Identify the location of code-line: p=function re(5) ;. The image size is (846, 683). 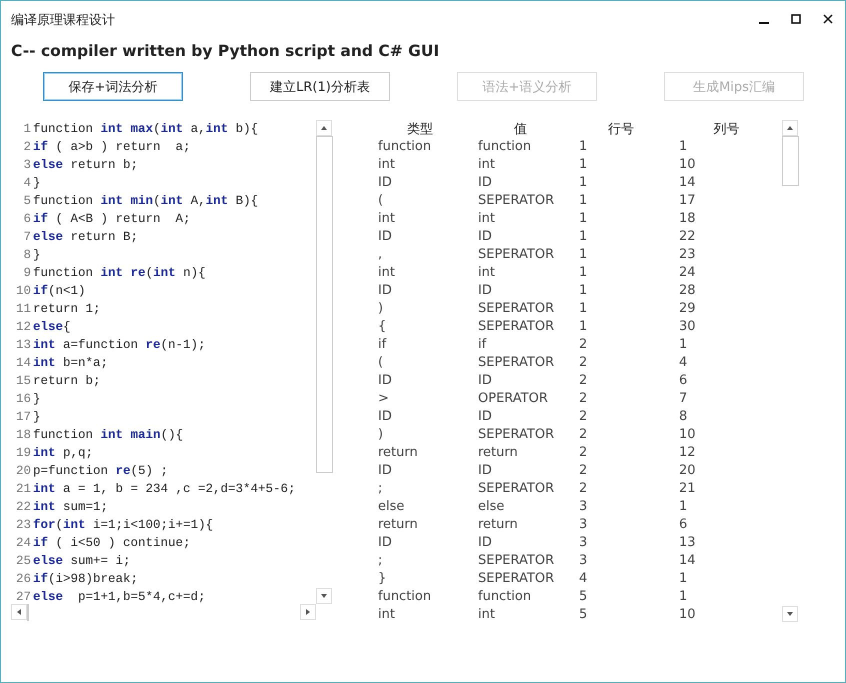
(100, 471).